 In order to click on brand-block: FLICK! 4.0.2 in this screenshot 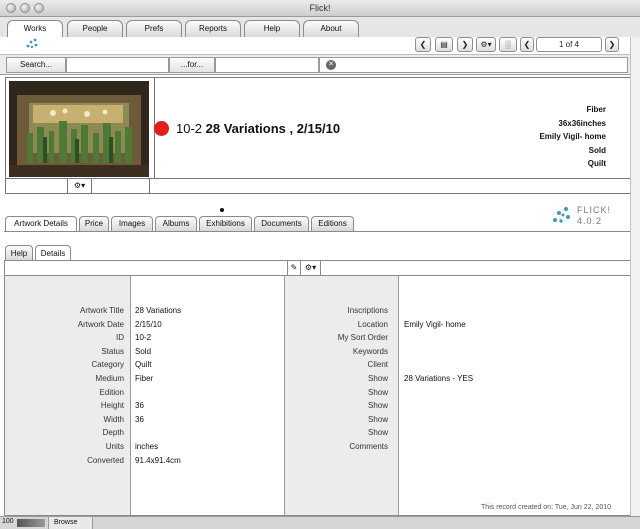, I will do `click(594, 216)`.